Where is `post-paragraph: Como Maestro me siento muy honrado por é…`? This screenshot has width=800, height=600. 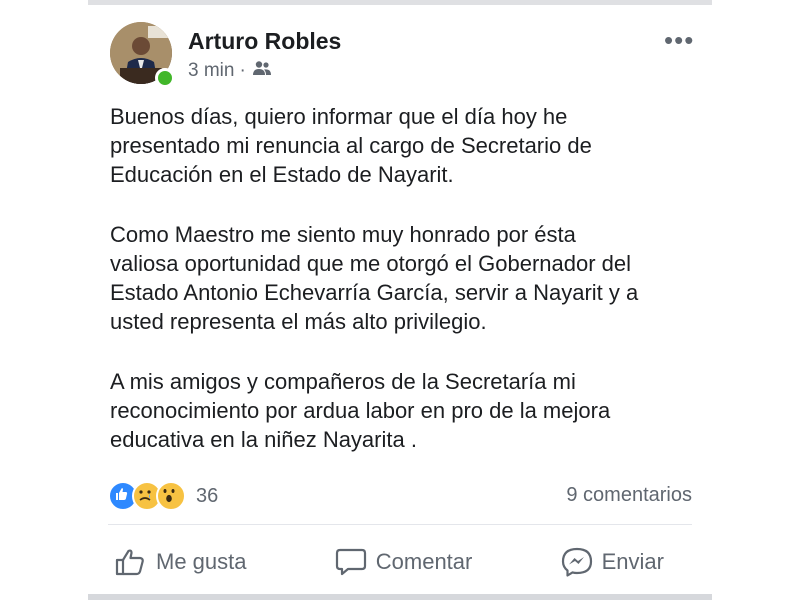
post-paragraph: Como Maestro me siento muy honrado por é… is located at coordinates (374, 278).